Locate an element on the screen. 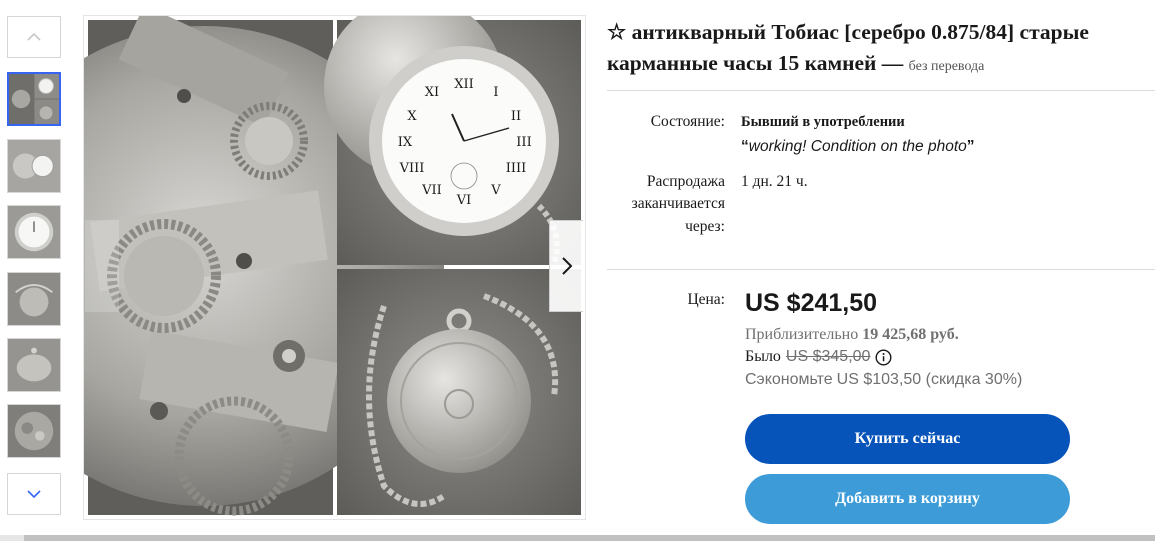  thumbnail-case-side is located at coordinates (34, 365).